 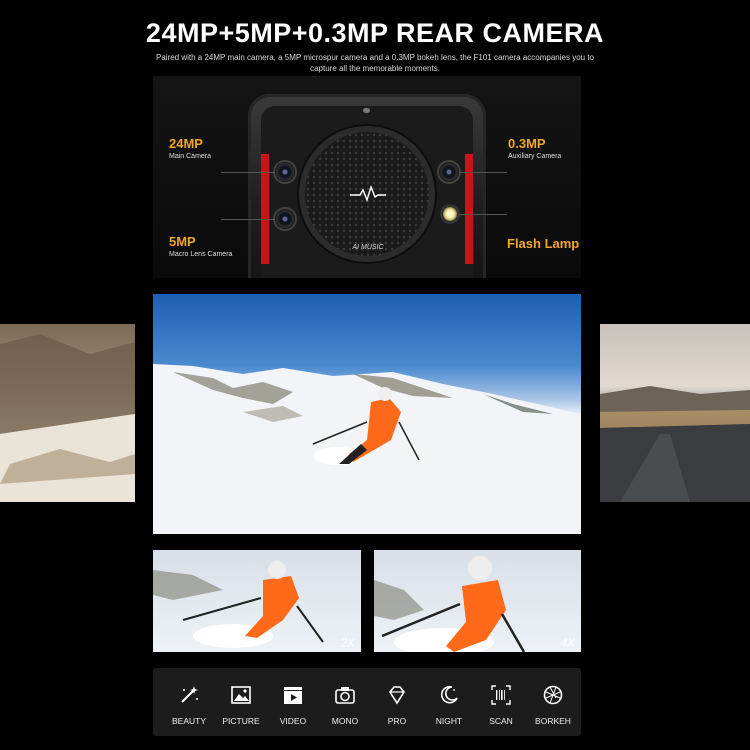 What do you see at coordinates (527, 143) in the screenshot?
I see `auxiliary-camera-value: 0.3MP` at bounding box center [527, 143].